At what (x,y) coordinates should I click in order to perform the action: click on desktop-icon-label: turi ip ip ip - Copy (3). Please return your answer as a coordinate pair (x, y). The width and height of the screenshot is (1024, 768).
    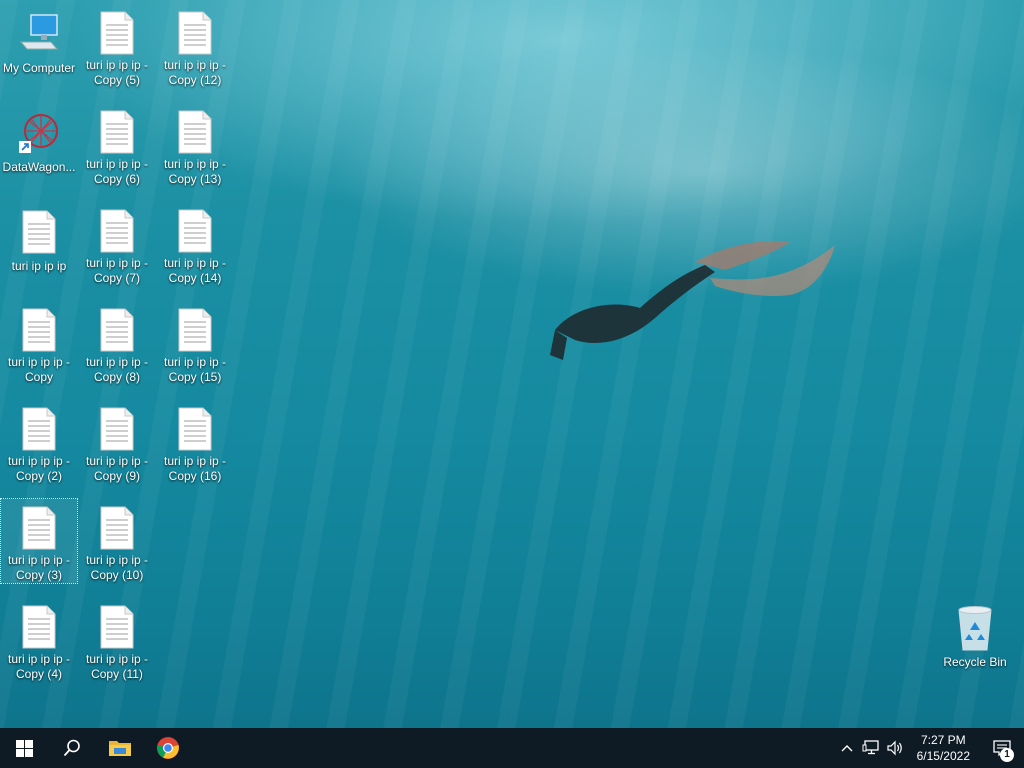
    Looking at the image, I should click on (39, 567).